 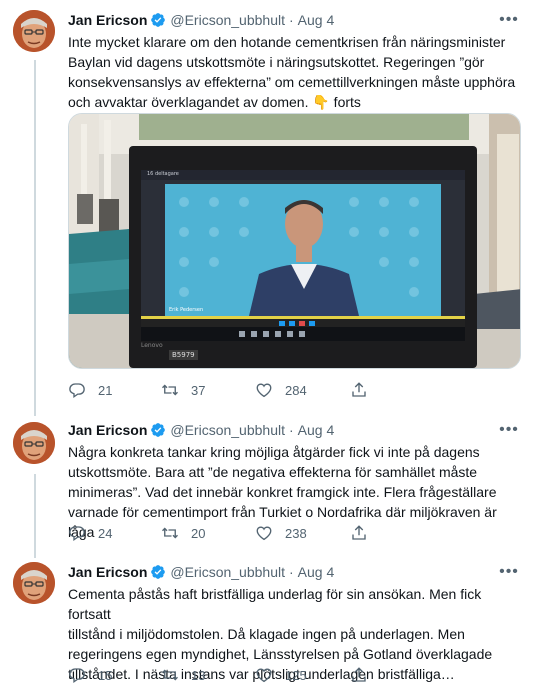 I want to click on like-count: 284, so click(x=296, y=390).